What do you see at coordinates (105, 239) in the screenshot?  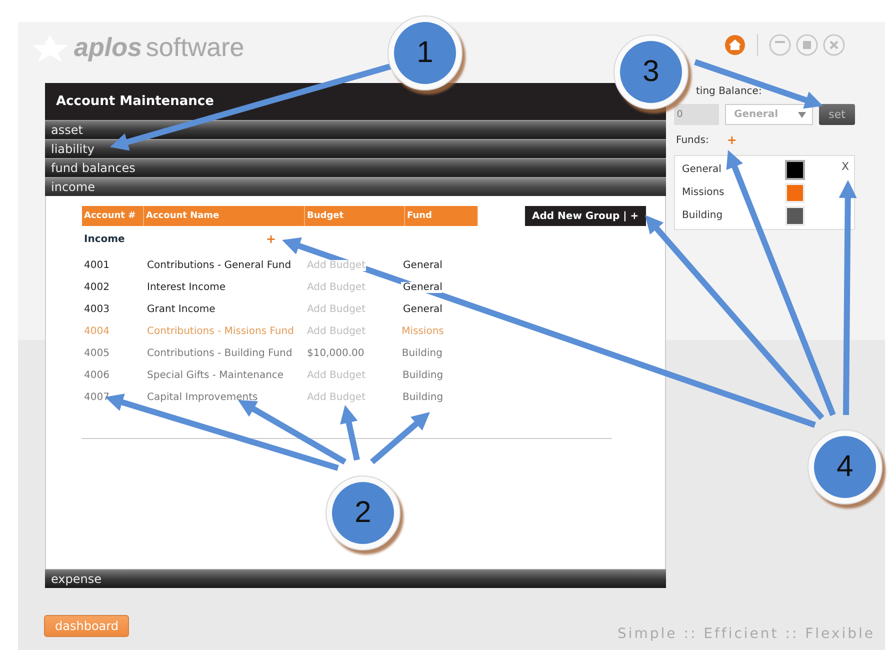 I see `group-label: Income` at bounding box center [105, 239].